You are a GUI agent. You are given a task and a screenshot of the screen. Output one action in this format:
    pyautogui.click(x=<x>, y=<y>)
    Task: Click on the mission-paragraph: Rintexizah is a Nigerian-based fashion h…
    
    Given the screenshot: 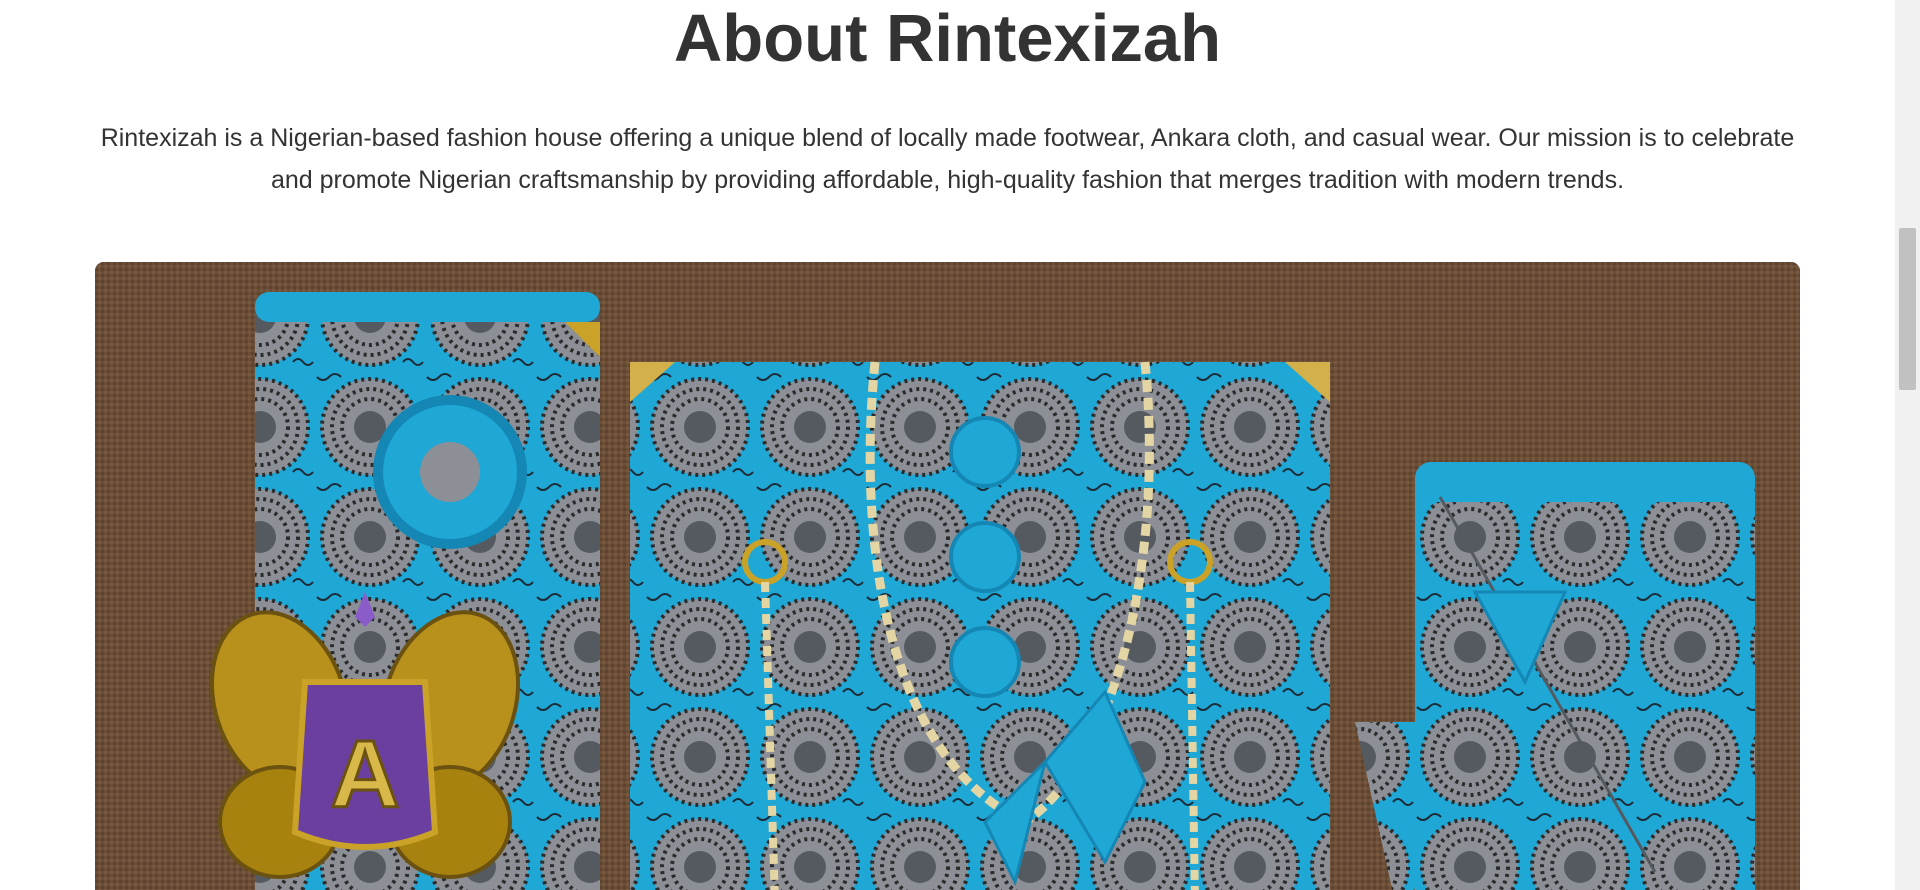 What is the action you would take?
    pyautogui.click(x=947, y=159)
    